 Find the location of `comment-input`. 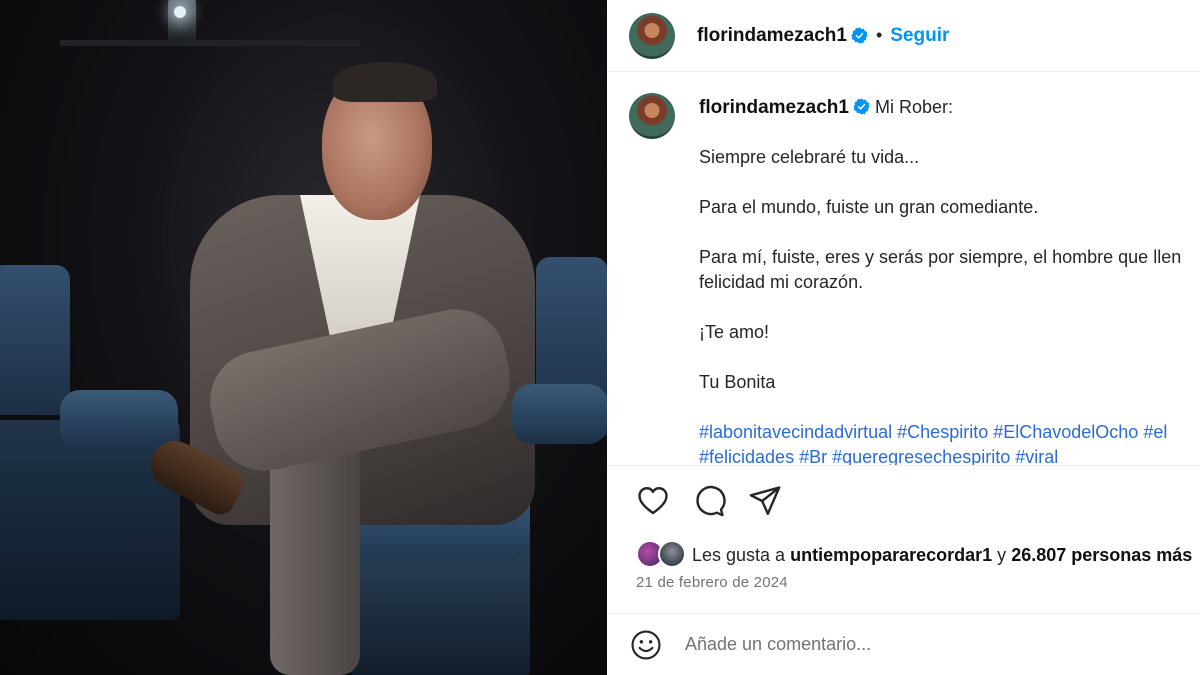

comment-input is located at coordinates (925, 644).